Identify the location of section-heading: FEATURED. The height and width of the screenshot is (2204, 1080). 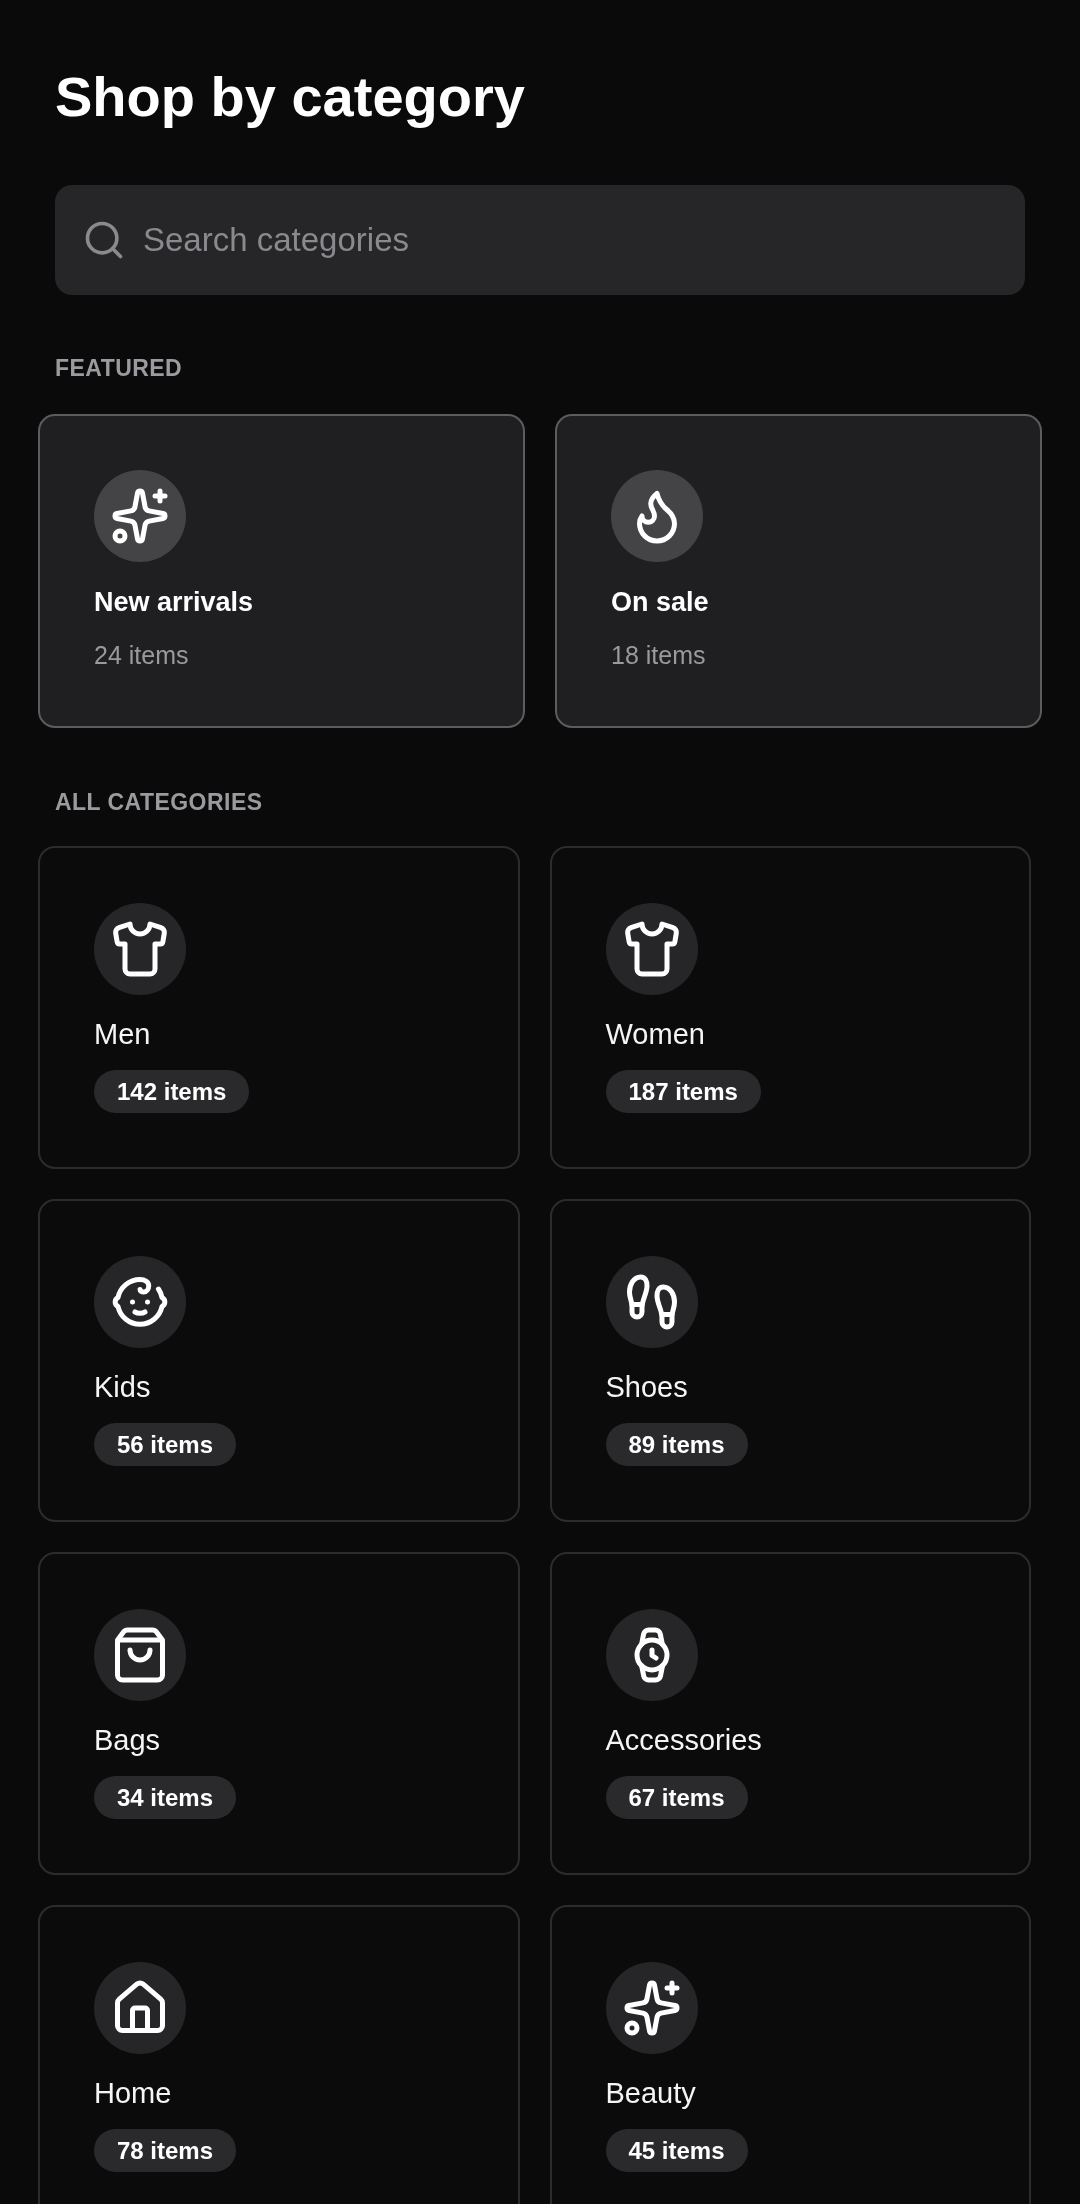
(119, 369).